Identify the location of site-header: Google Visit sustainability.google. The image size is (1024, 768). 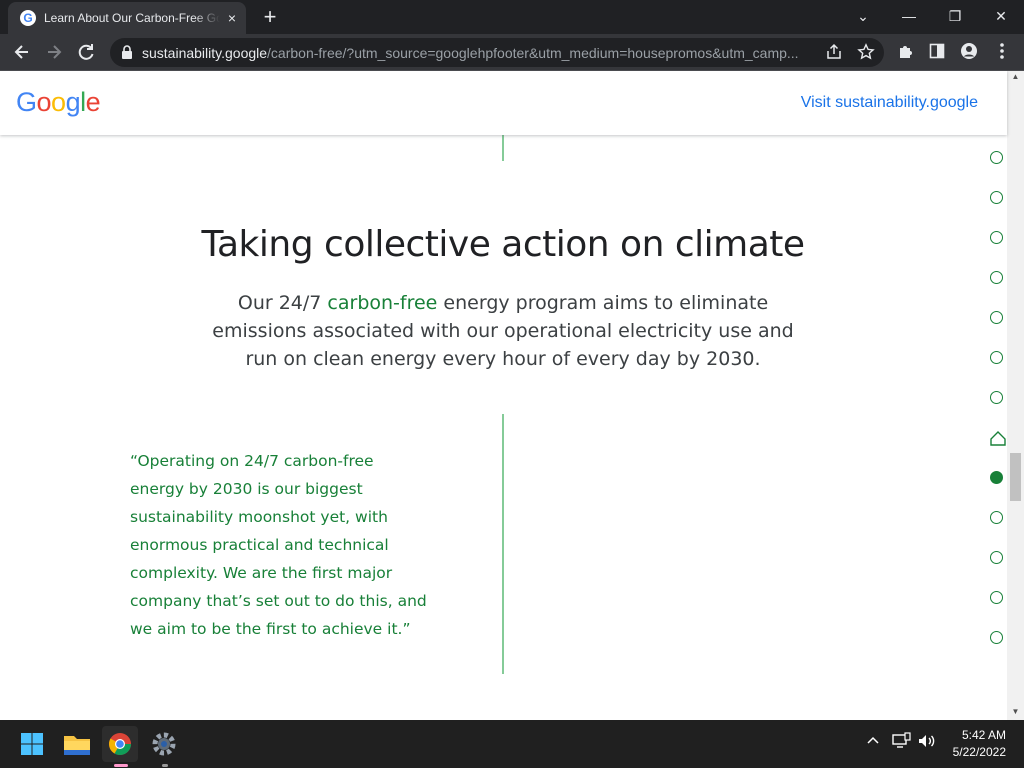
(503, 103).